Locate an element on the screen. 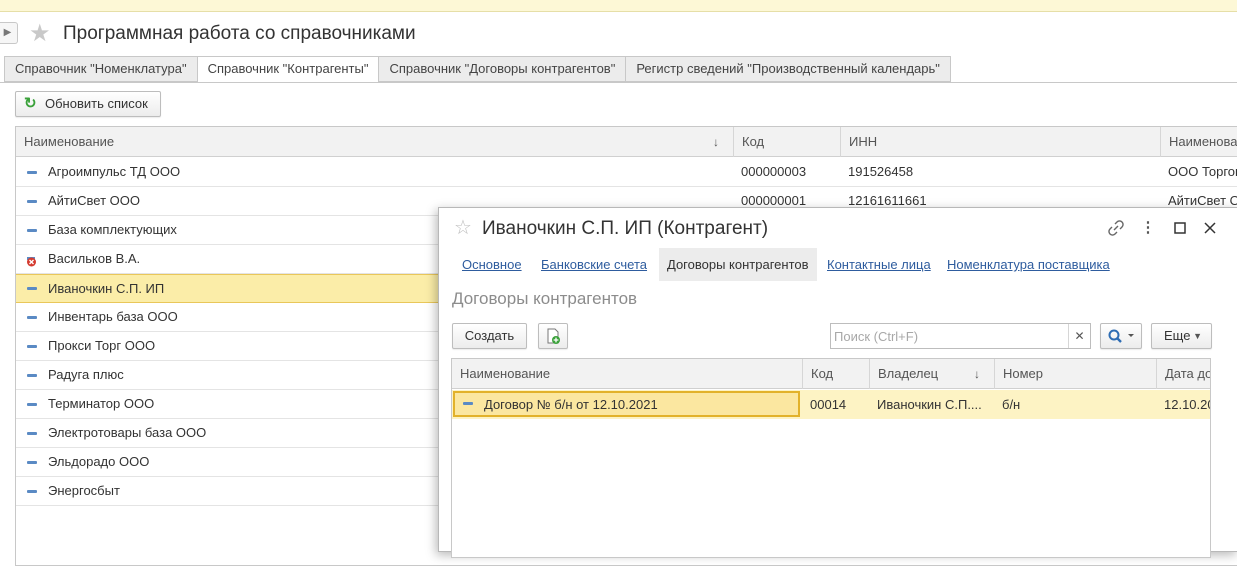 This screenshot has height=566, width=1237. row-name: Инвентарь база ООО is located at coordinates (113, 316).